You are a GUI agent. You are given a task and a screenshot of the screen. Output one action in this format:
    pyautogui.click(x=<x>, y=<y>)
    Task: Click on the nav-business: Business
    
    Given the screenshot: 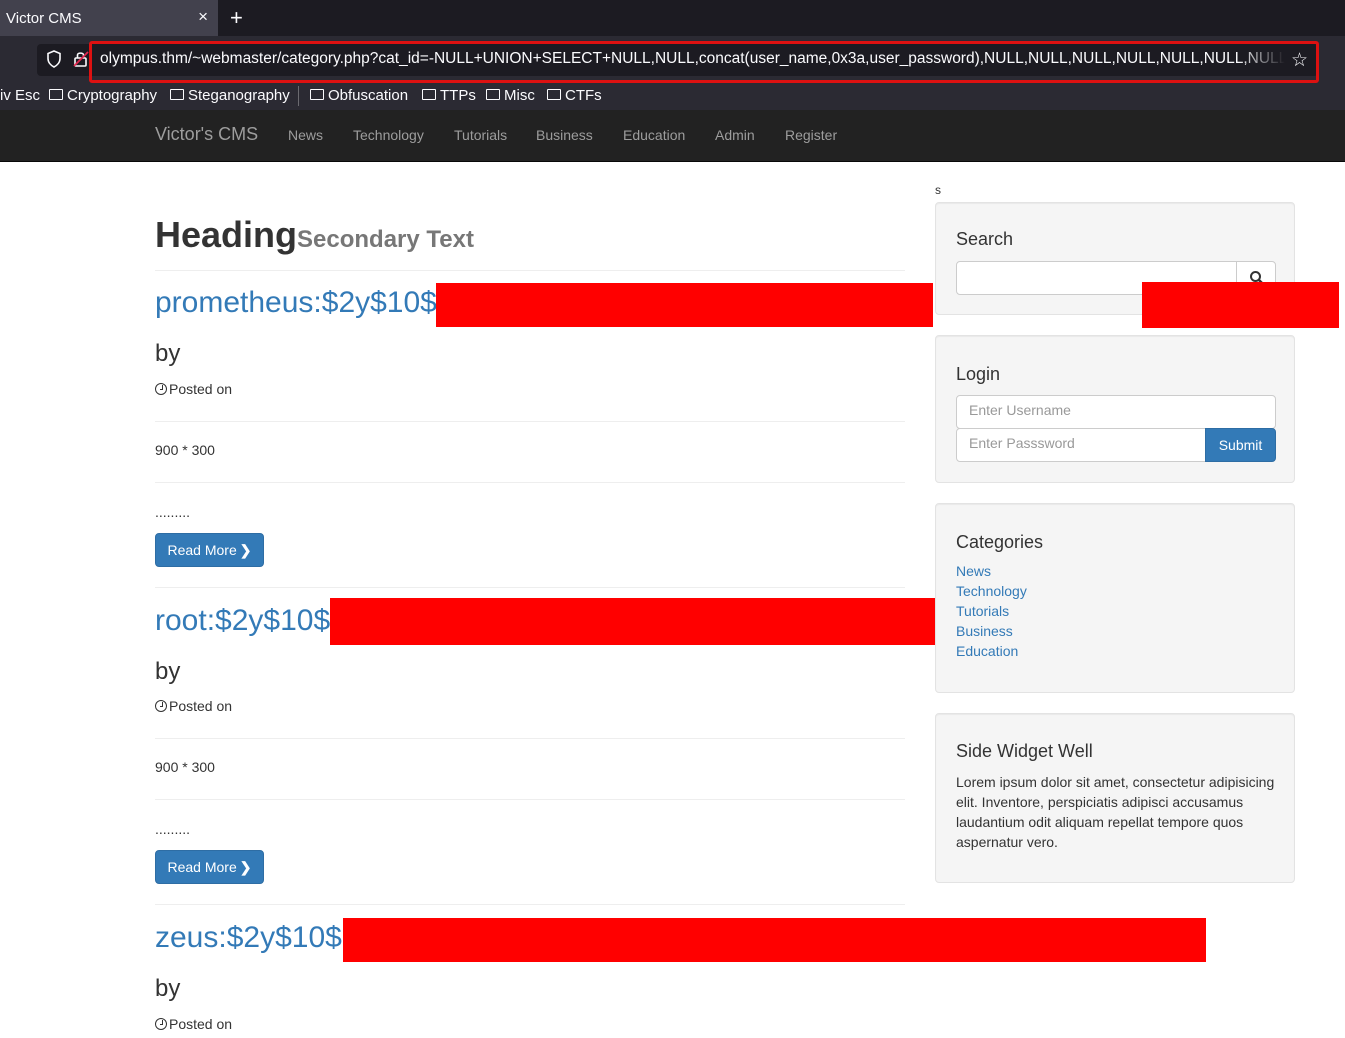 What is the action you would take?
    pyautogui.click(x=564, y=135)
    